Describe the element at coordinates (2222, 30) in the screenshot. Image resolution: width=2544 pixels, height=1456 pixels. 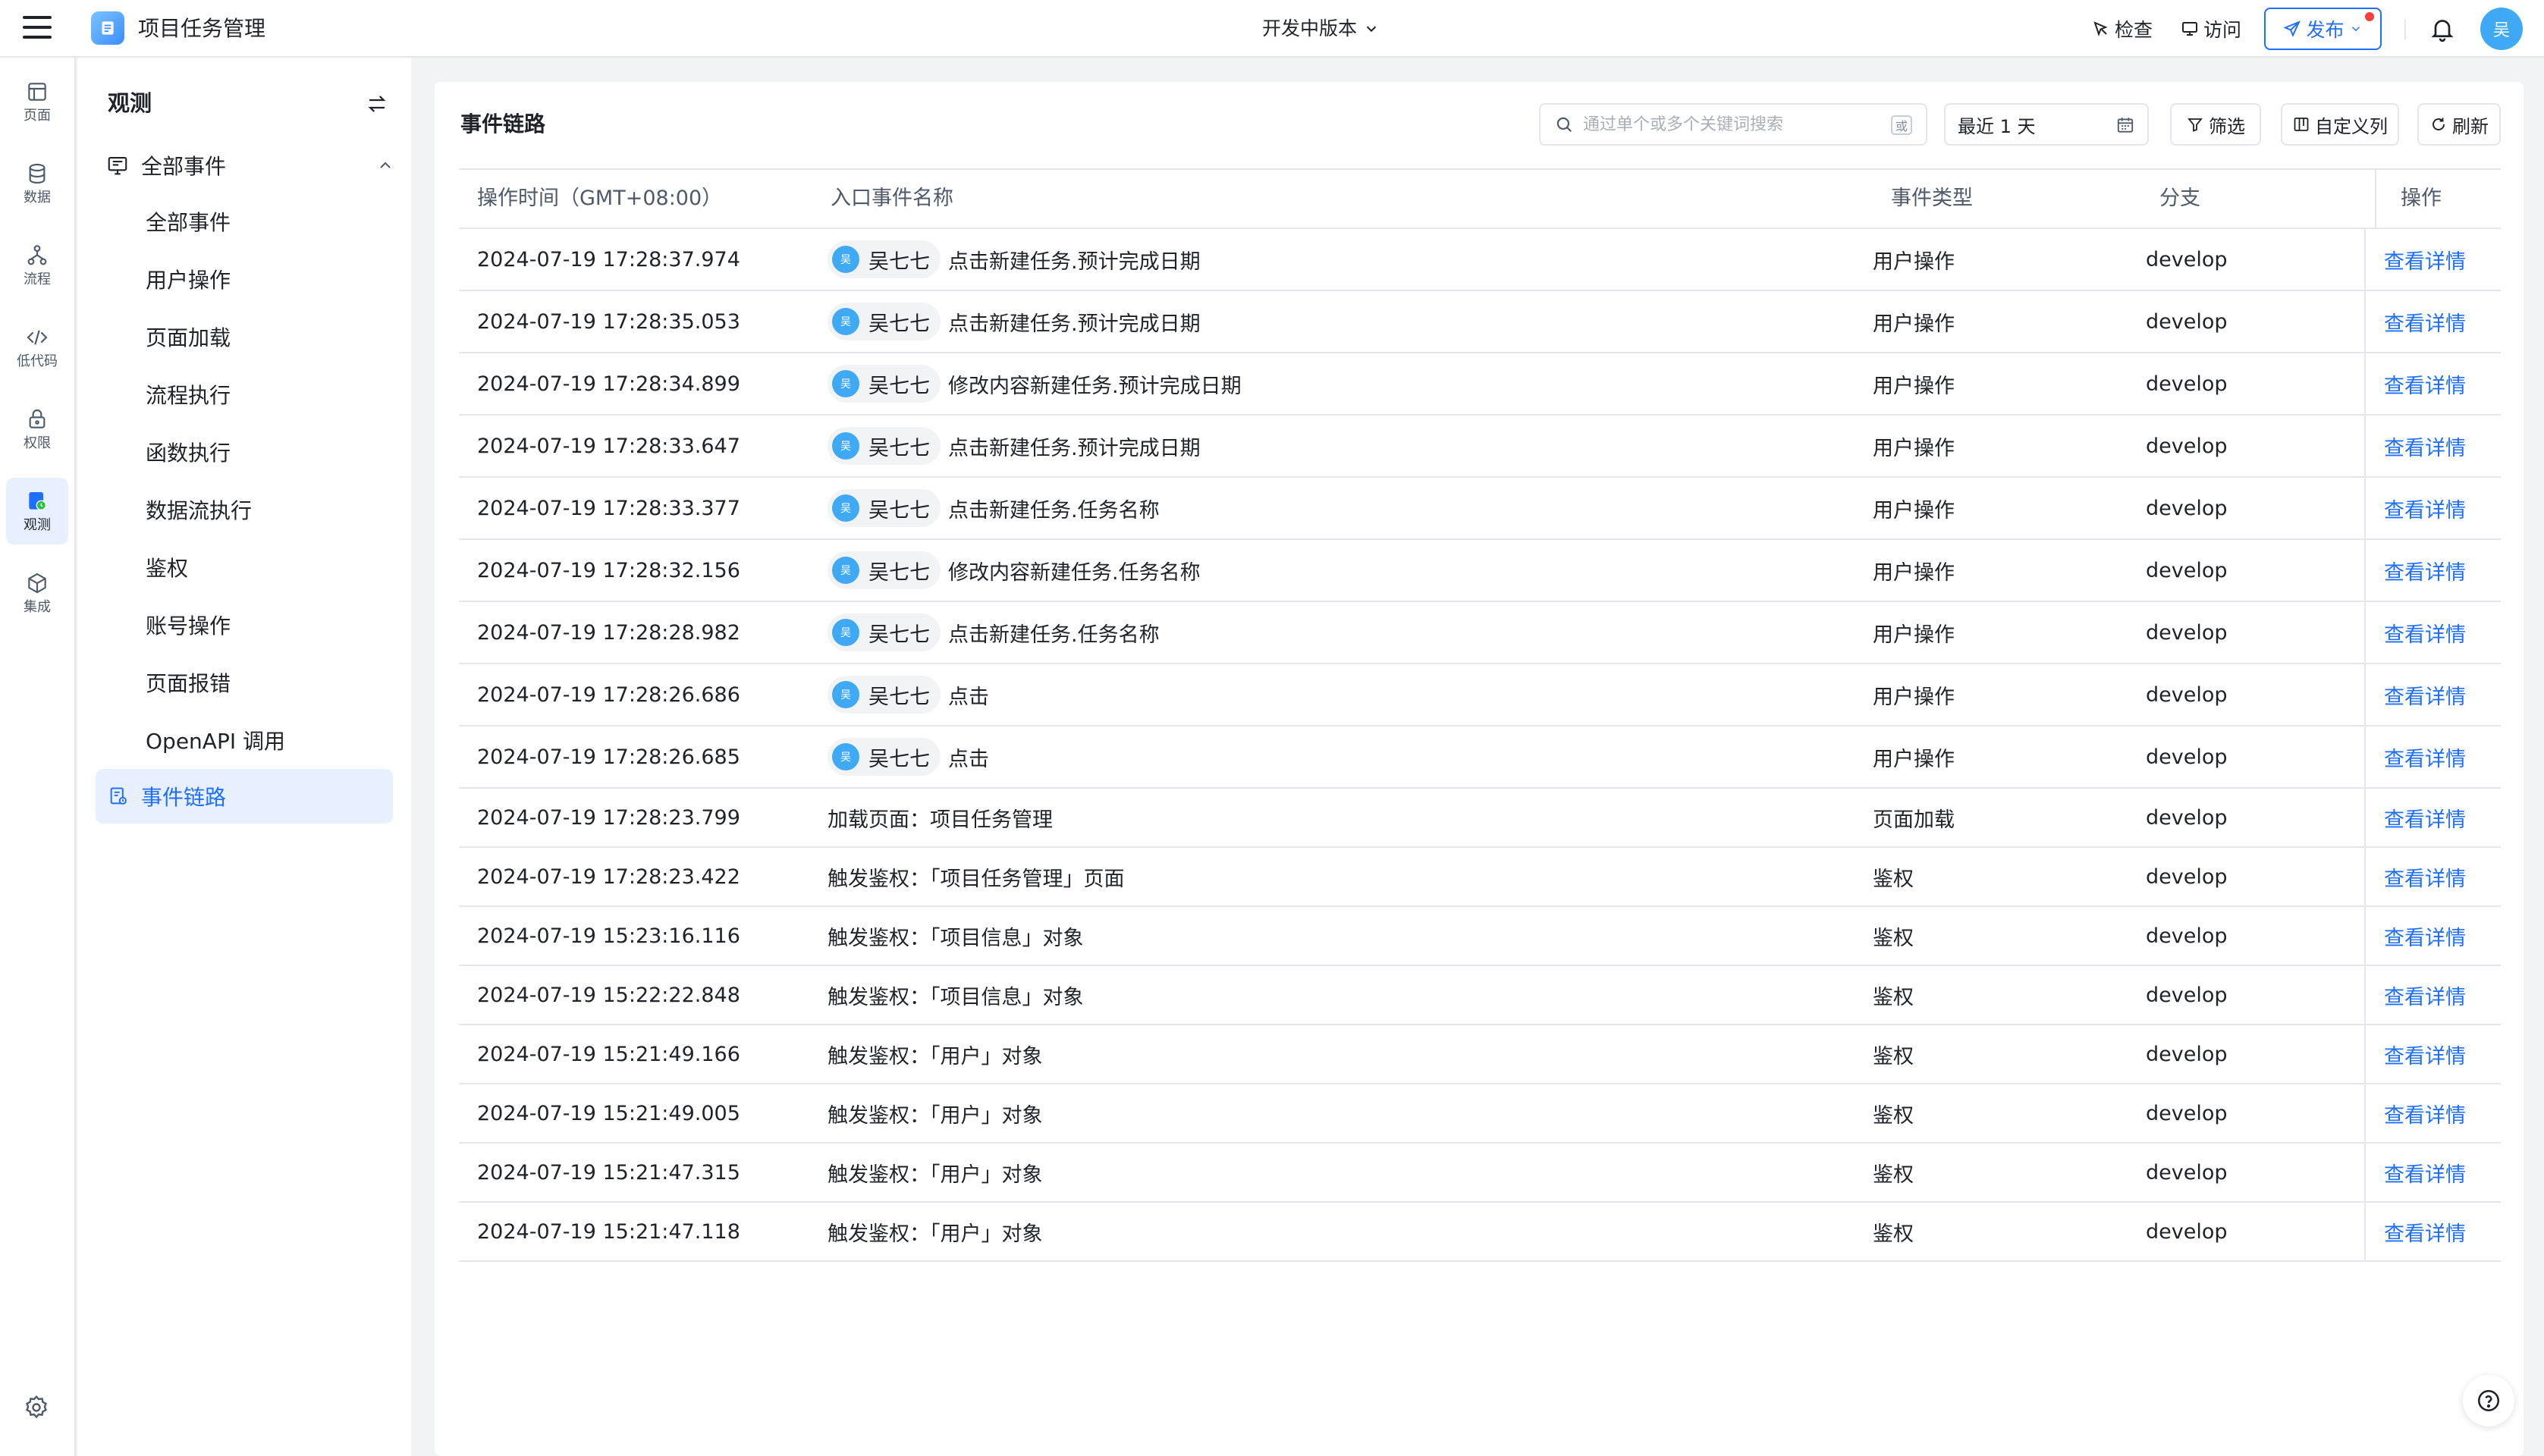
I see `visit-label: 访问` at that location.